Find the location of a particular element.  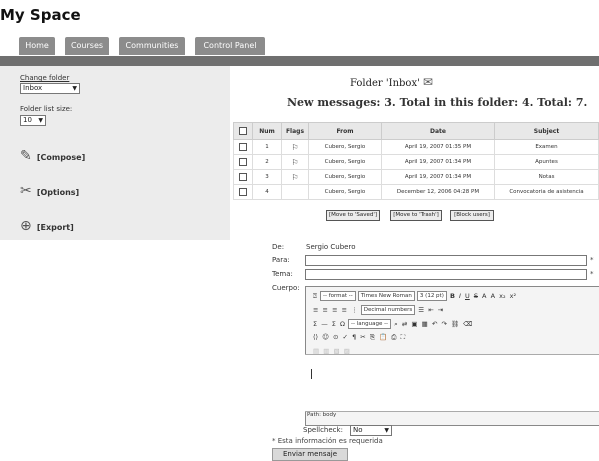

copy-icon: ⎘ is located at coordinates (372, 337).